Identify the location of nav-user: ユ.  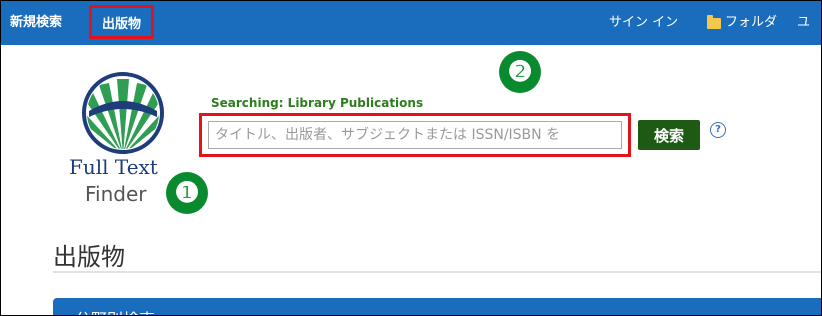
(803, 23).